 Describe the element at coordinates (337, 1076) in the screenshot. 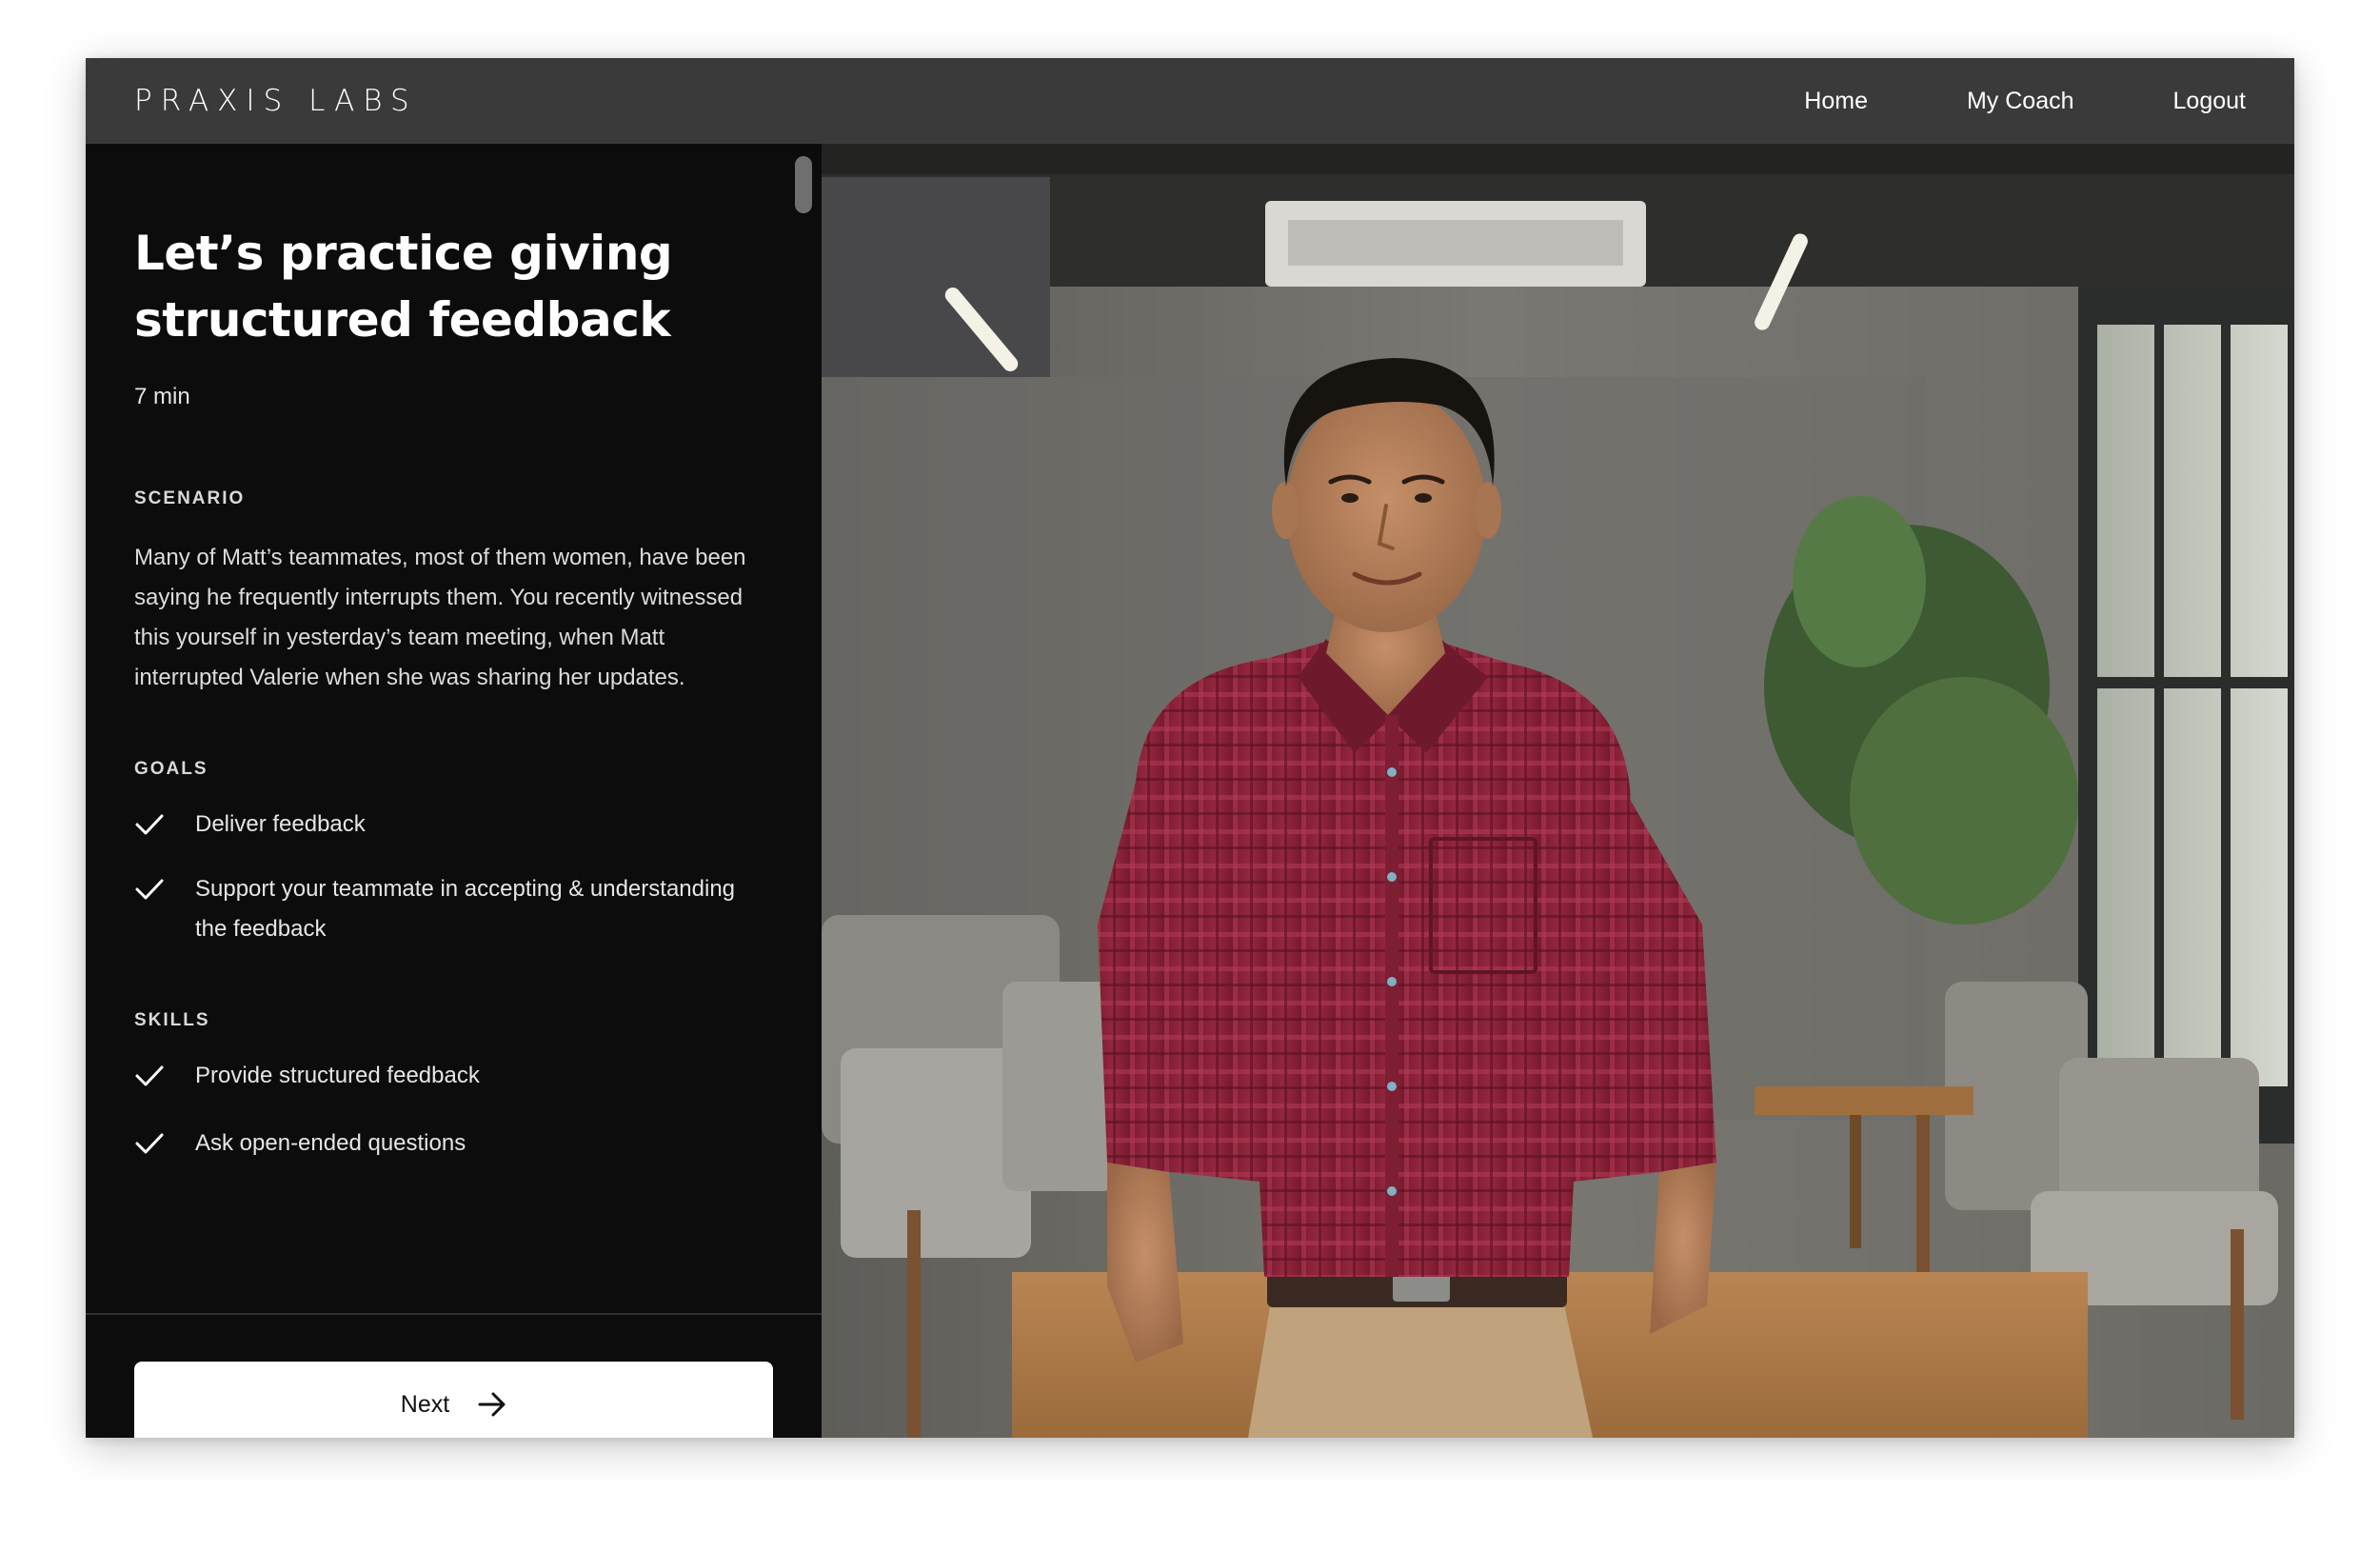

I see `skill-text: Provide structured feedback` at that location.